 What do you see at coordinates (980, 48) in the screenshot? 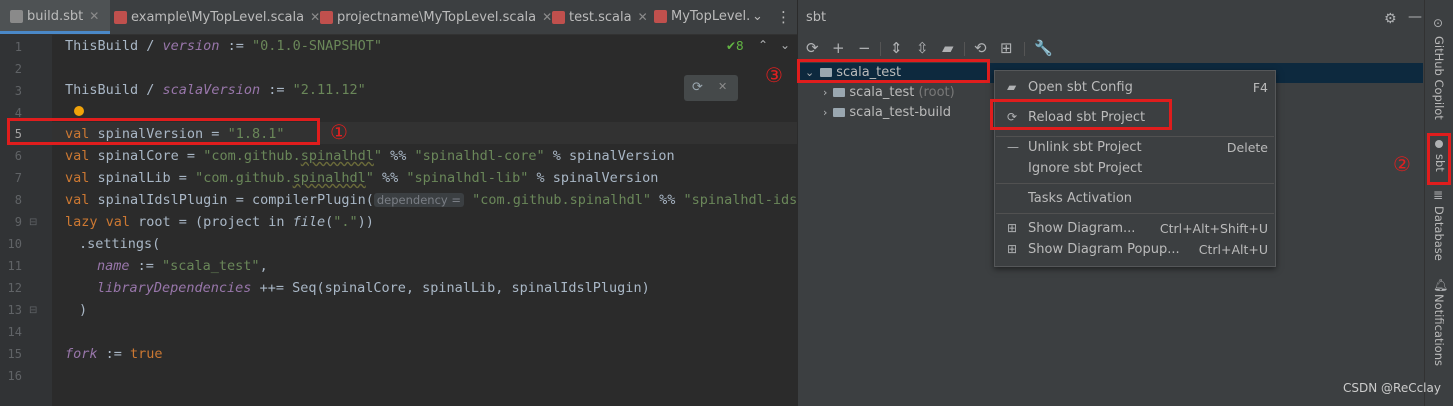
I see `run-task-icon: ⟲` at bounding box center [980, 48].